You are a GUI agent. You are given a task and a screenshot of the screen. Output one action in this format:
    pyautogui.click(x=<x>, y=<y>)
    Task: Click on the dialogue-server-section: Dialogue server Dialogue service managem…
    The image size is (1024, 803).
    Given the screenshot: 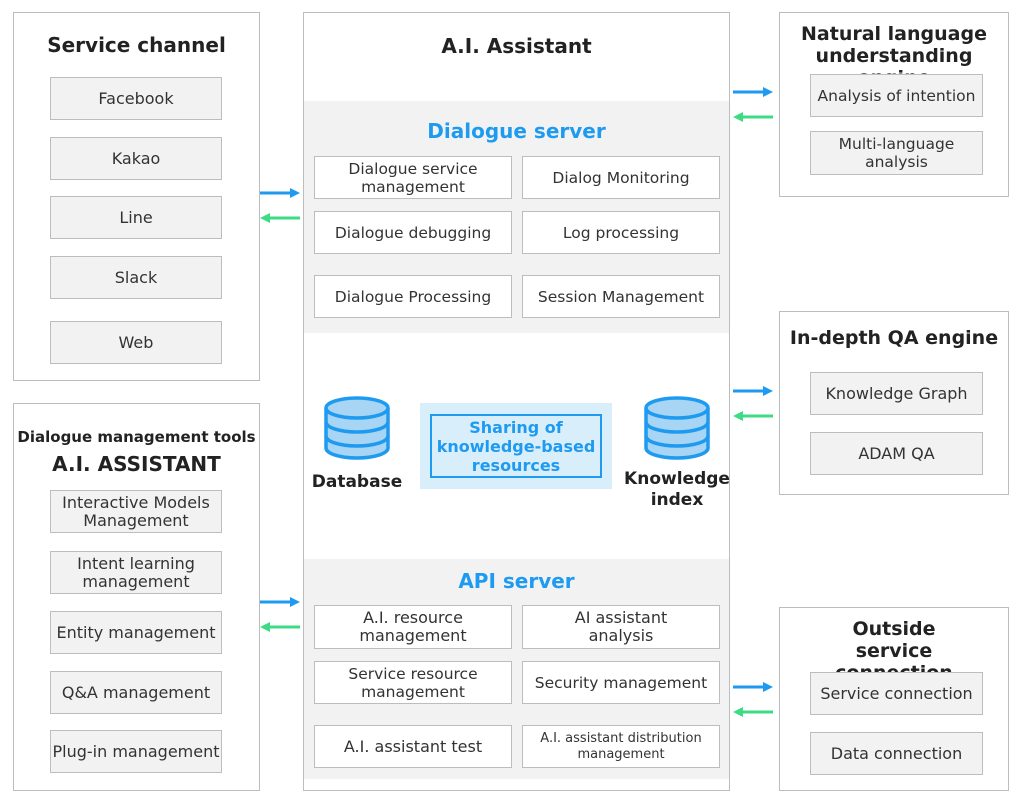 What is the action you would take?
    pyautogui.click(x=516, y=217)
    